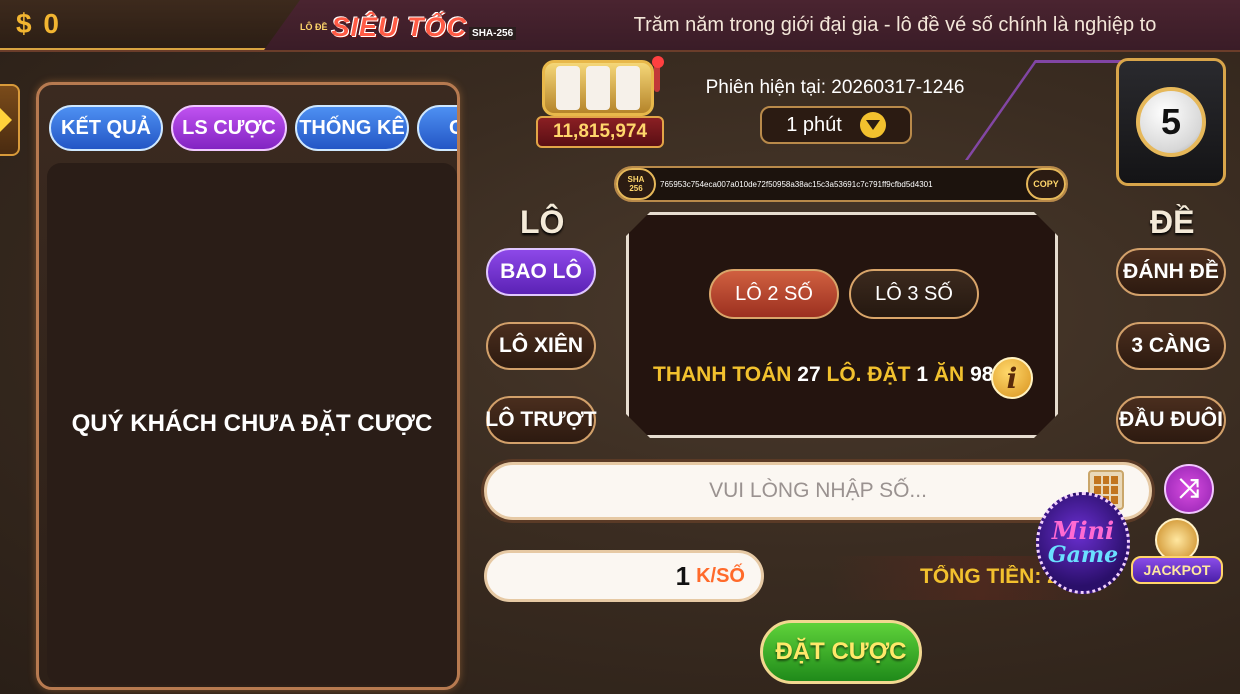 Image resolution: width=1240 pixels, height=694 pixels. What do you see at coordinates (493, 33) in the screenshot?
I see `logo-sub-text: SHA-256` at bounding box center [493, 33].